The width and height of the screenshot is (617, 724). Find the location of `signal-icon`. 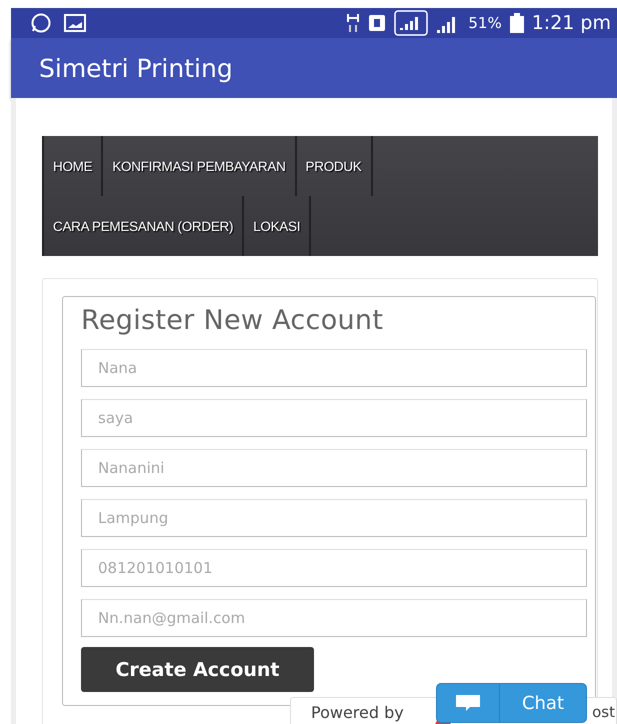

signal-icon is located at coordinates (411, 23).